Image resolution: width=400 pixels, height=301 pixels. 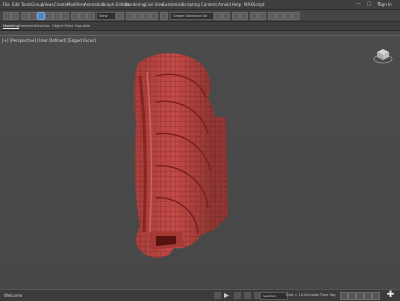 What do you see at coordinates (15, 16) in the screenshot?
I see `redo-icon` at bounding box center [15, 16].